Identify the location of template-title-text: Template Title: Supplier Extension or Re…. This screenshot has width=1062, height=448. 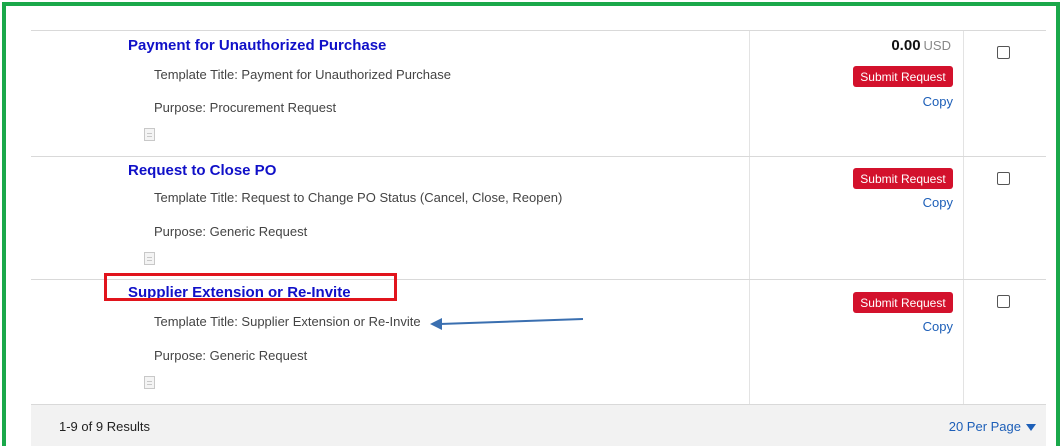
(287, 321).